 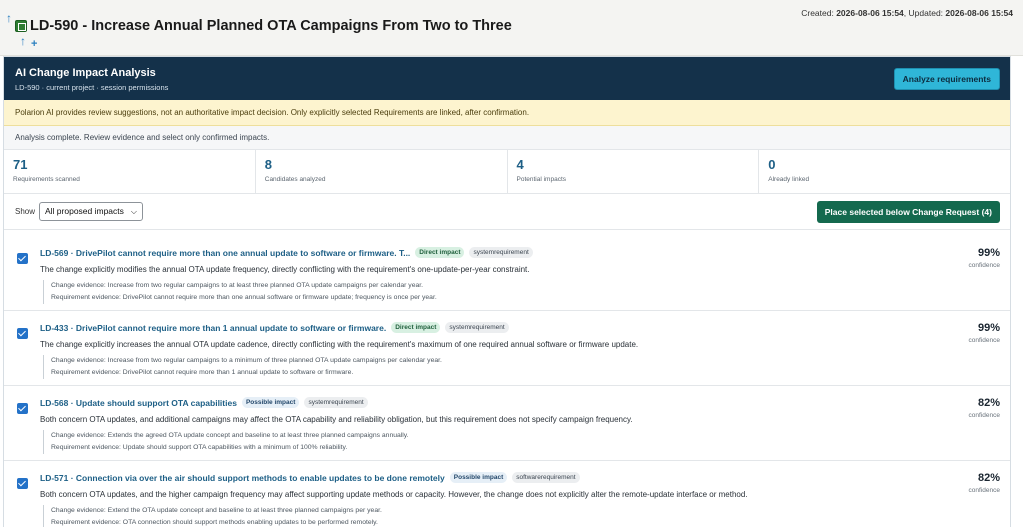 What do you see at coordinates (295, 179) in the screenshot?
I see `stat-label: Candidates analyzed` at bounding box center [295, 179].